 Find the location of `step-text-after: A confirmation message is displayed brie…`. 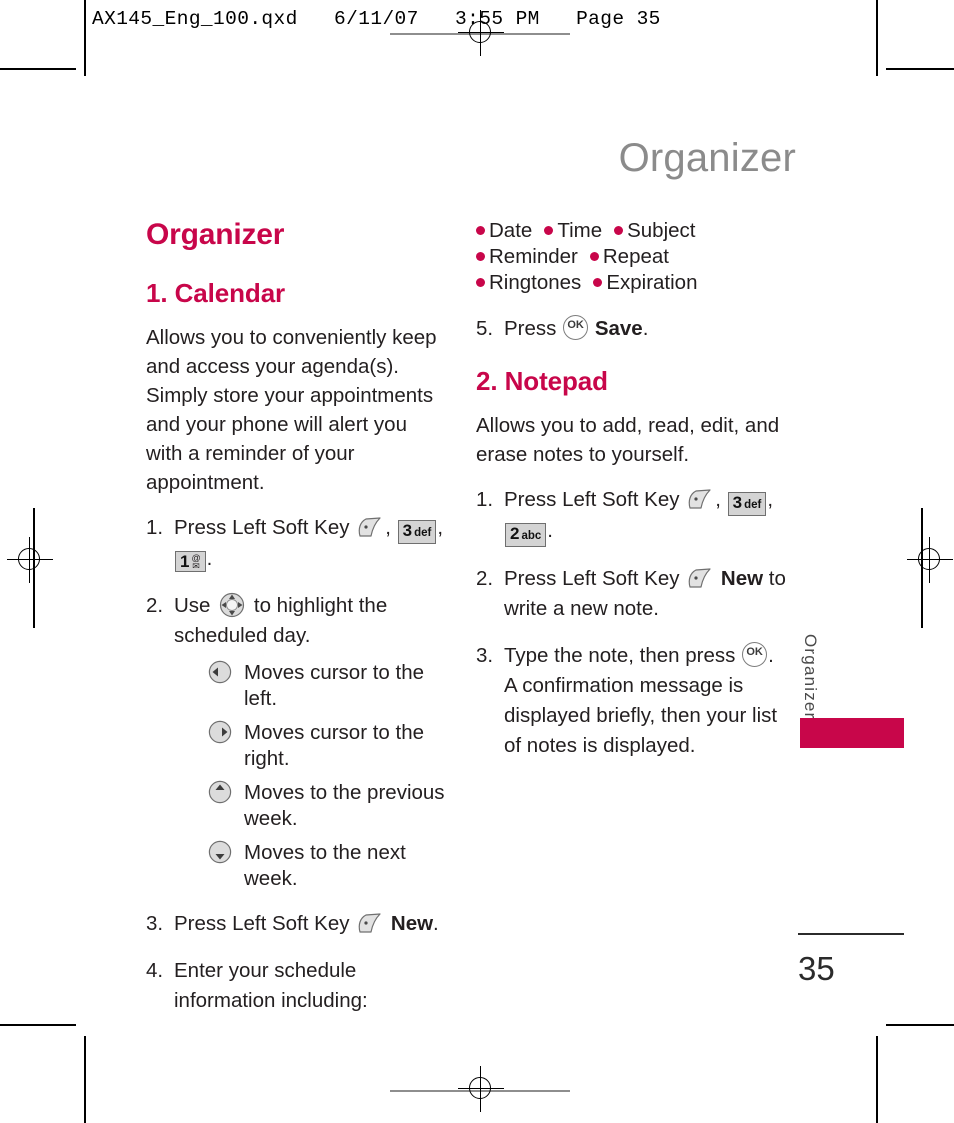

step-text-after: A confirmation message is displayed brie… is located at coordinates (641, 715).